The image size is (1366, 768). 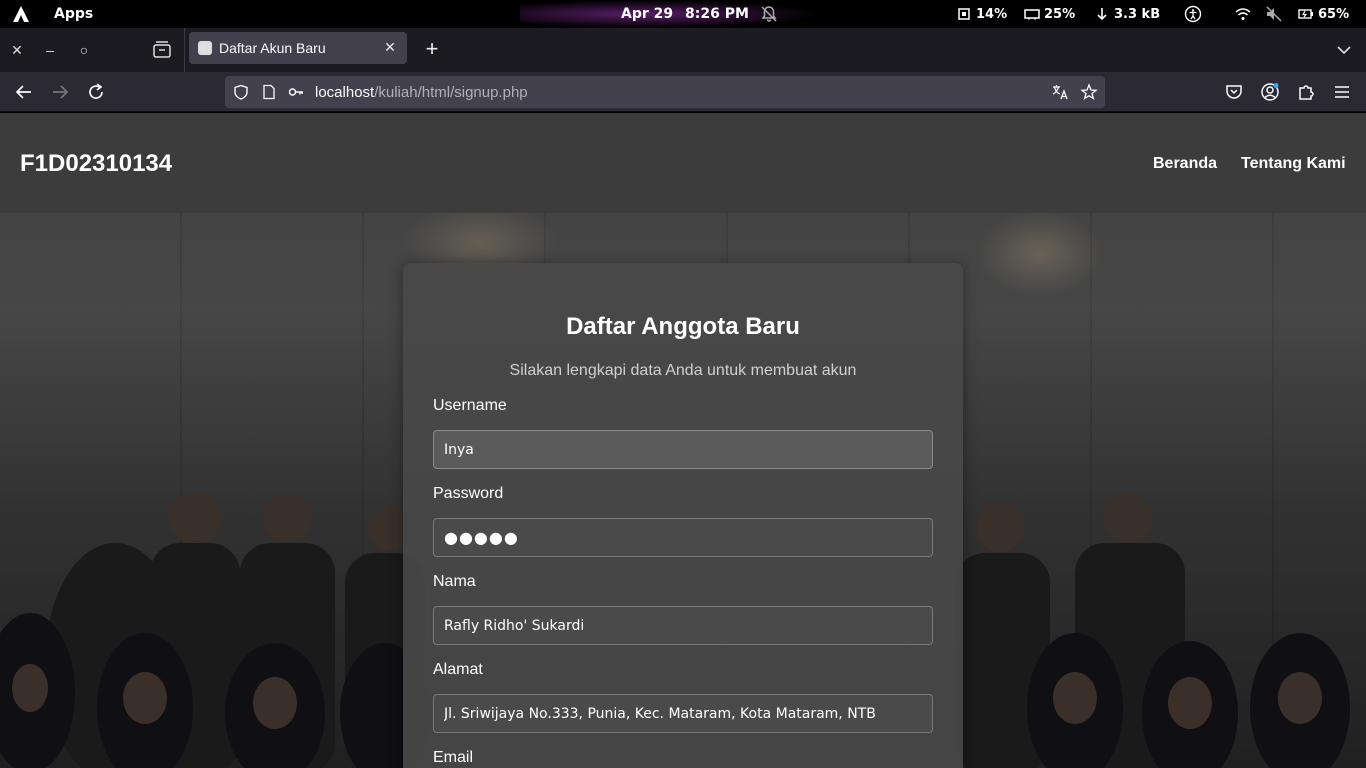 What do you see at coordinates (470, 405) in the screenshot?
I see `username-label: Username` at bounding box center [470, 405].